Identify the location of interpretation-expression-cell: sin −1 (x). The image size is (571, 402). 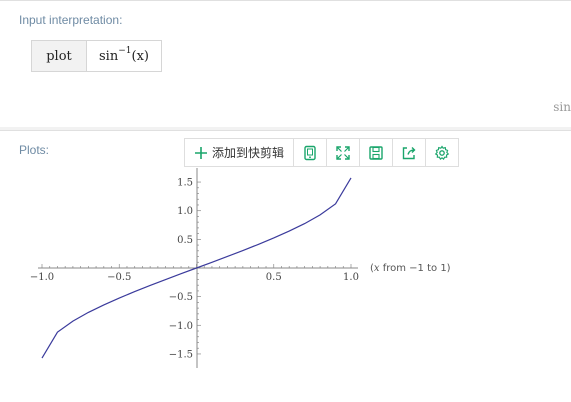
(124, 56).